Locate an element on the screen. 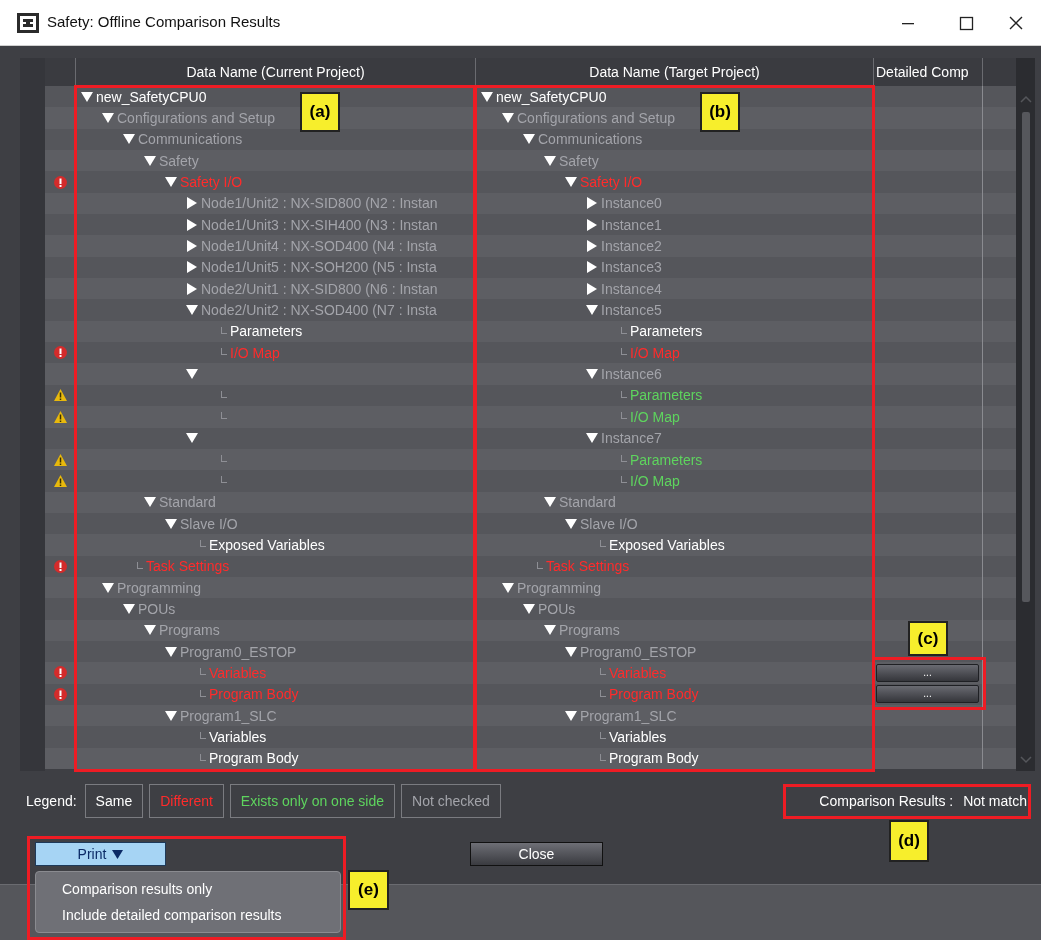  scrollbar-thumb is located at coordinates (1025, 357).